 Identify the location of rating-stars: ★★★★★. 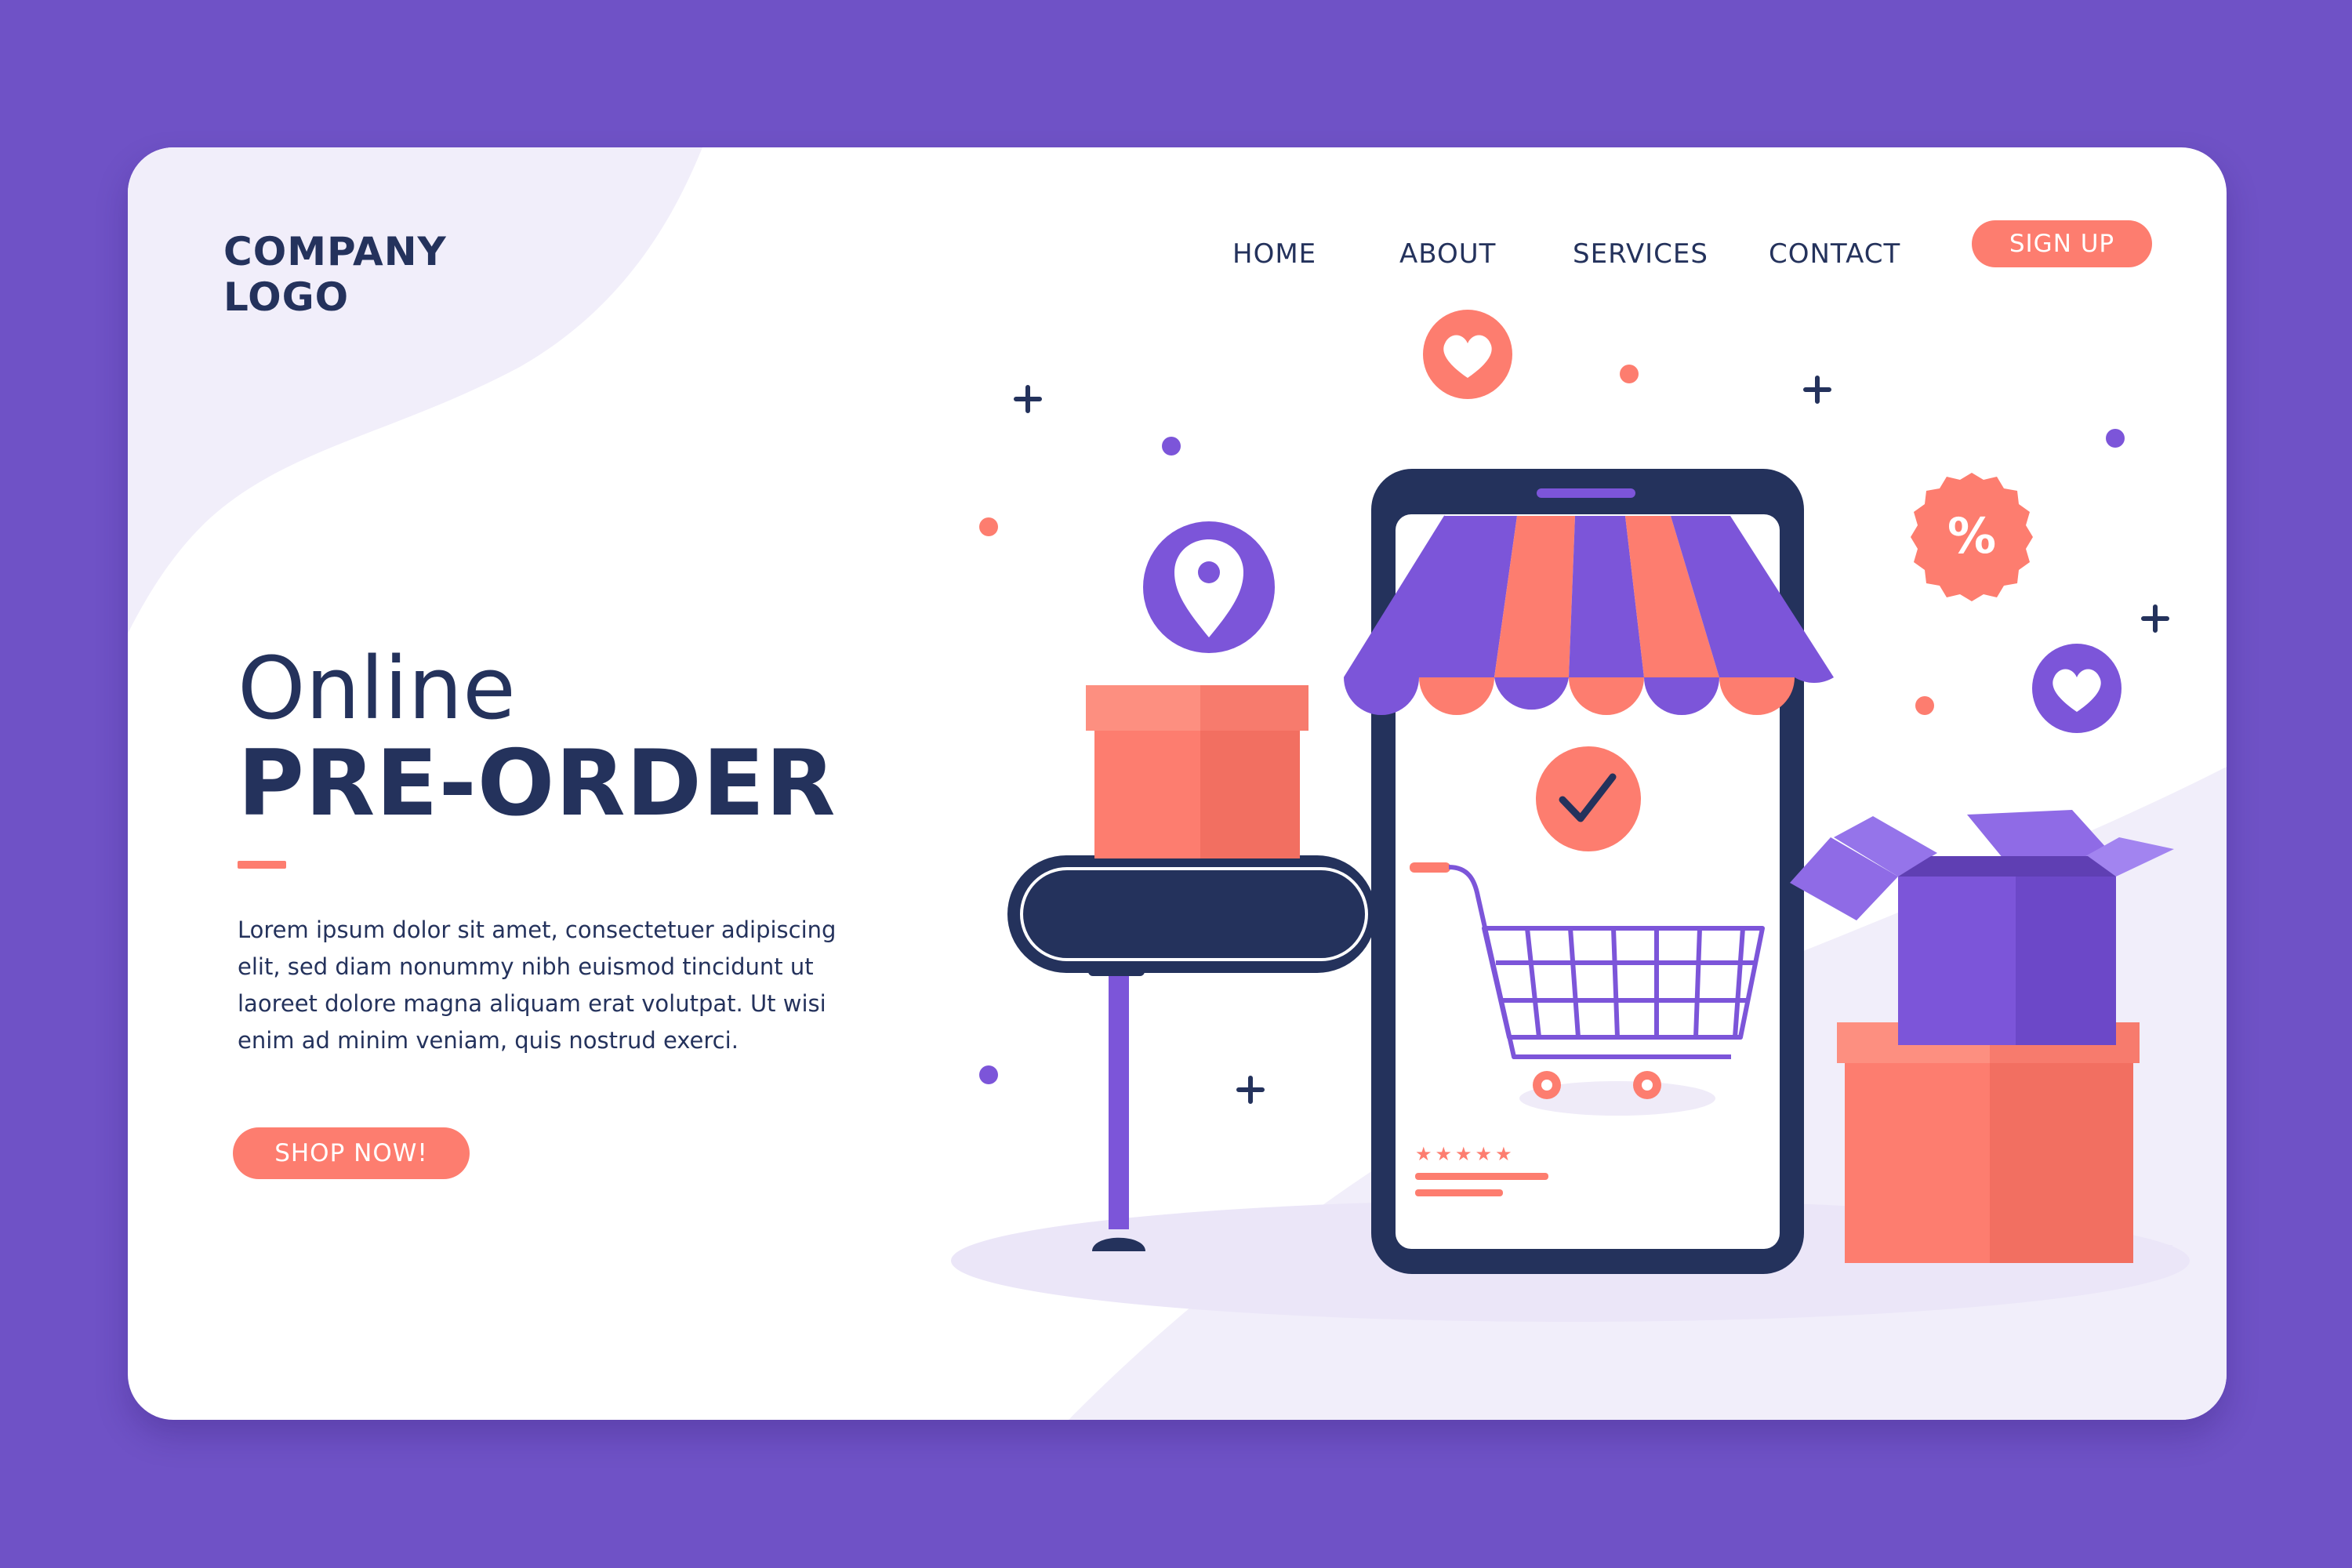
(1465, 1154).